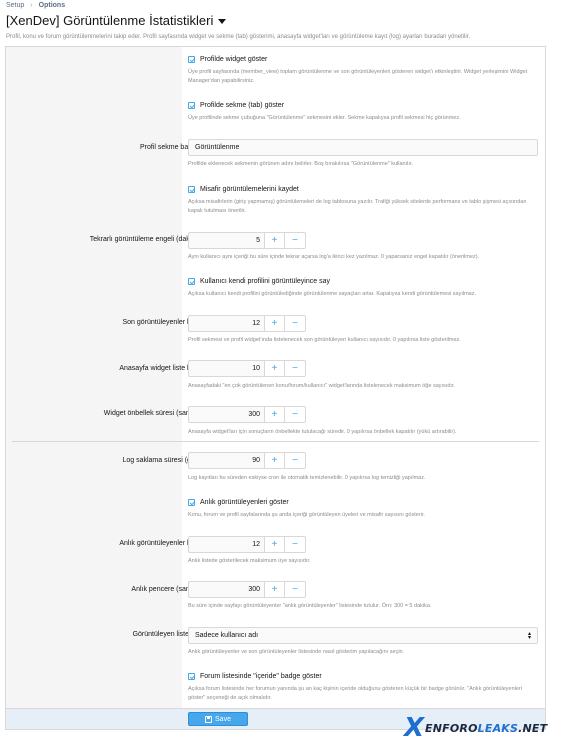  What do you see at coordinates (191, 189) in the screenshot?
I see `log-guests-checkbox` at bounding box center [191, 189].